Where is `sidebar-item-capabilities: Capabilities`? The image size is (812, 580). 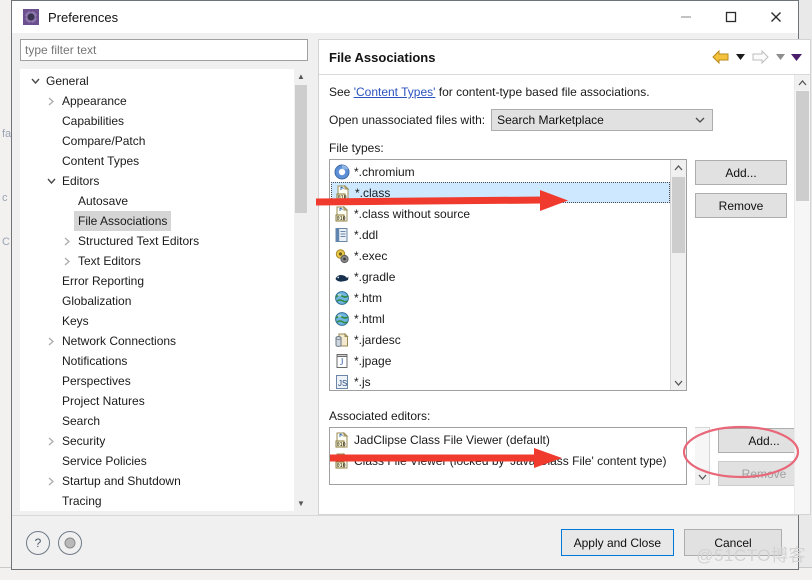 sidebar-item-capabilities: Capabilities is located at coordinates (157, 121).